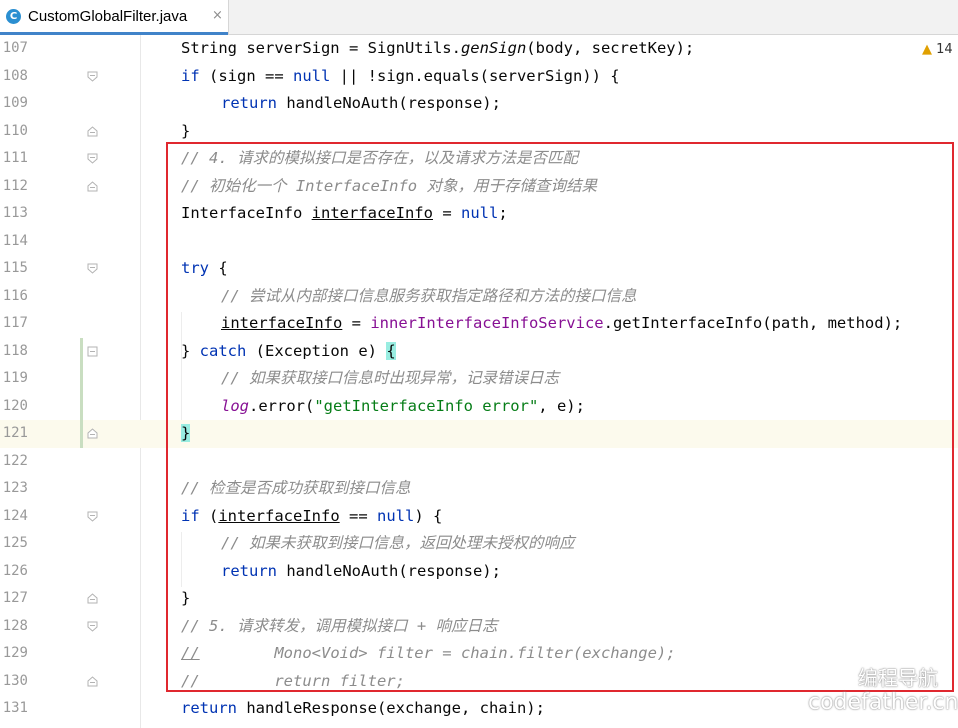 Image resolution: width=958 pixels, height=728 pixels. What do you see at coordinates (14, 489) in the screenshot?
I see `line-number: 123` at bounding box center [14, 489].